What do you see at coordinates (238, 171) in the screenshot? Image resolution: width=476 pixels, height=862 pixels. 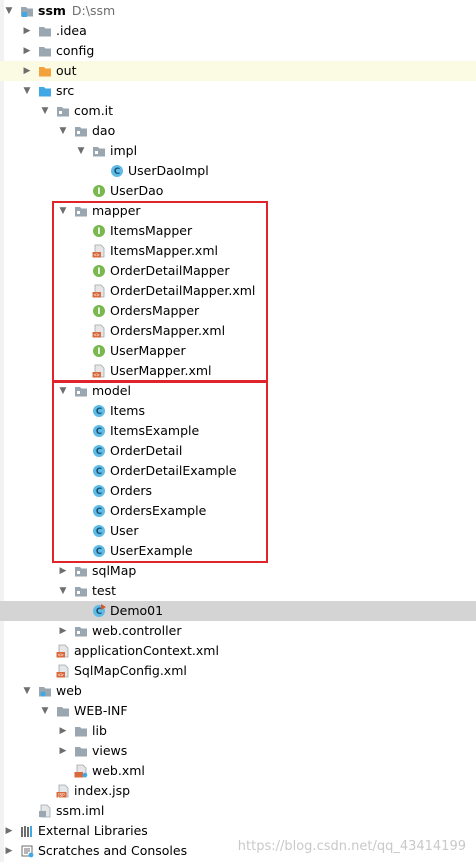 I see `tree-node-userdaoimpl: C UserDaoImpl` at bounding box center [238, 171].